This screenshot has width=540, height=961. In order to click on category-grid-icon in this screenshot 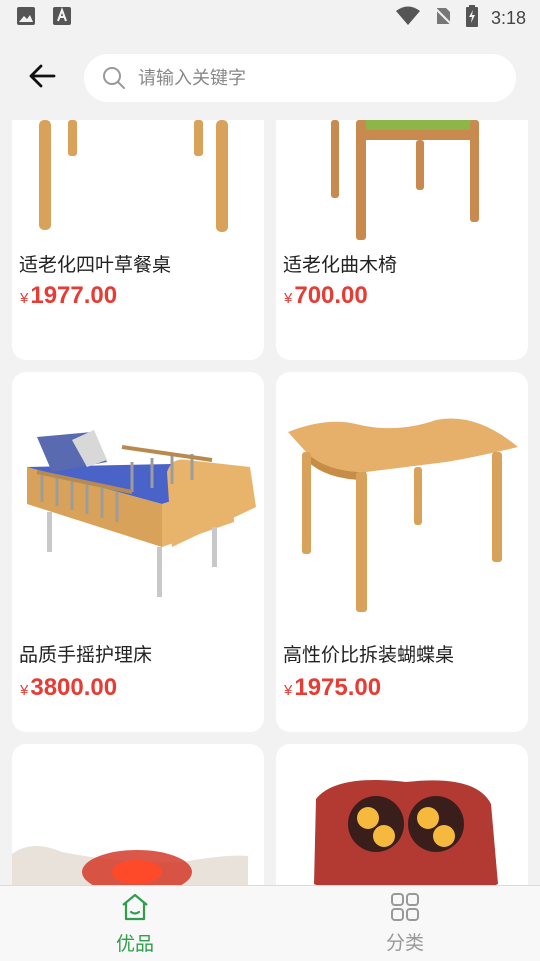, I will do `click(405, 909)`.